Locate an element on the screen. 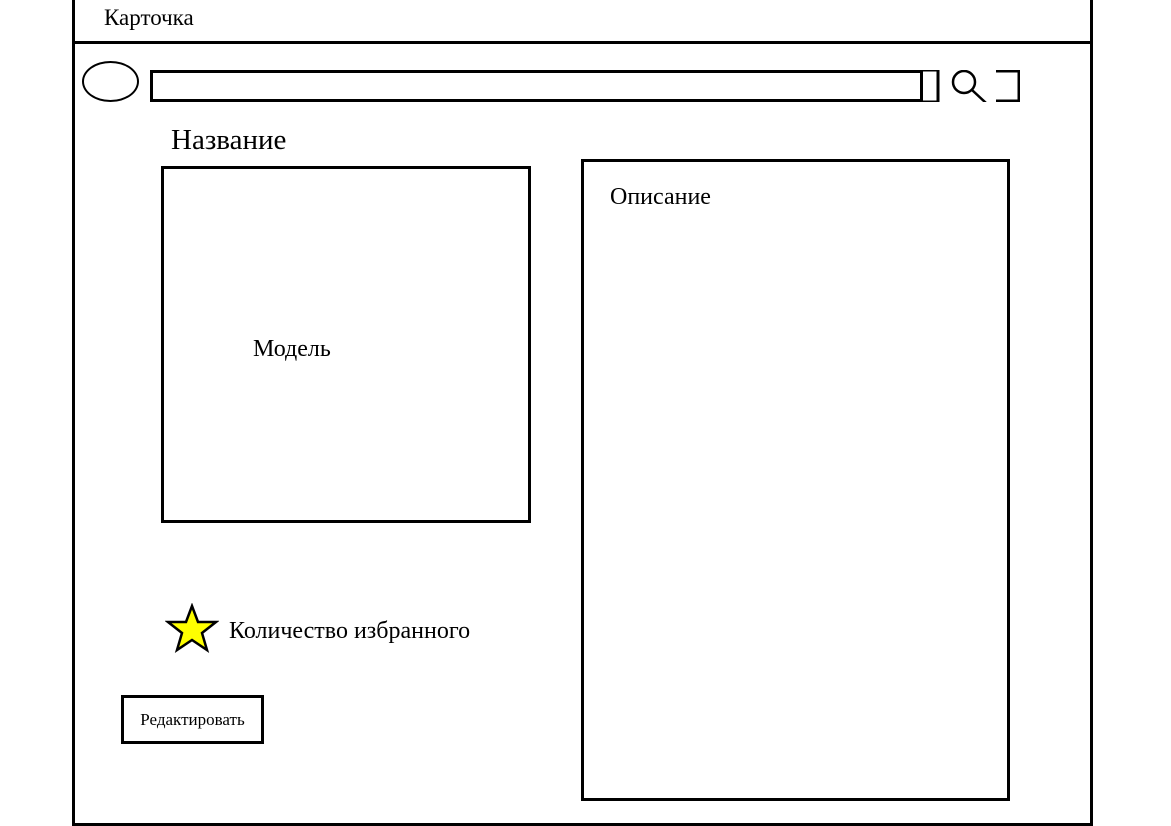 This screenshot has width=1171, height=826. magnifier-icon is located at coordinates (971, 86).